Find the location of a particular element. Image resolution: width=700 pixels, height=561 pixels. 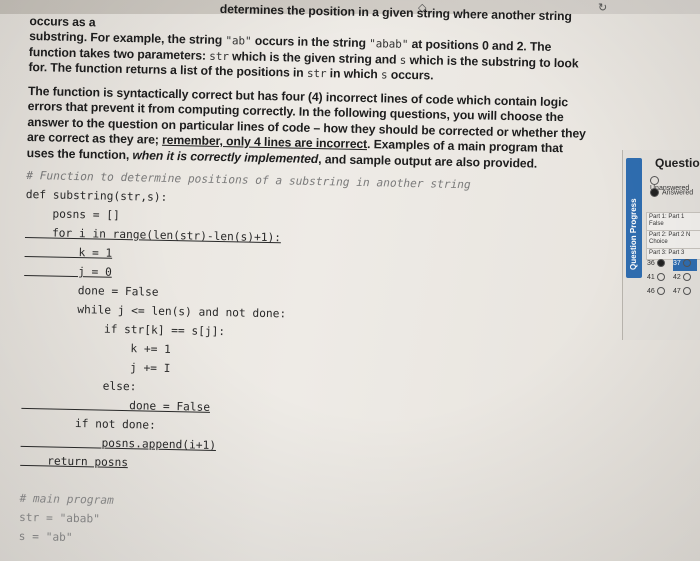

question-number: 37 is located at coordinates (677, 263).